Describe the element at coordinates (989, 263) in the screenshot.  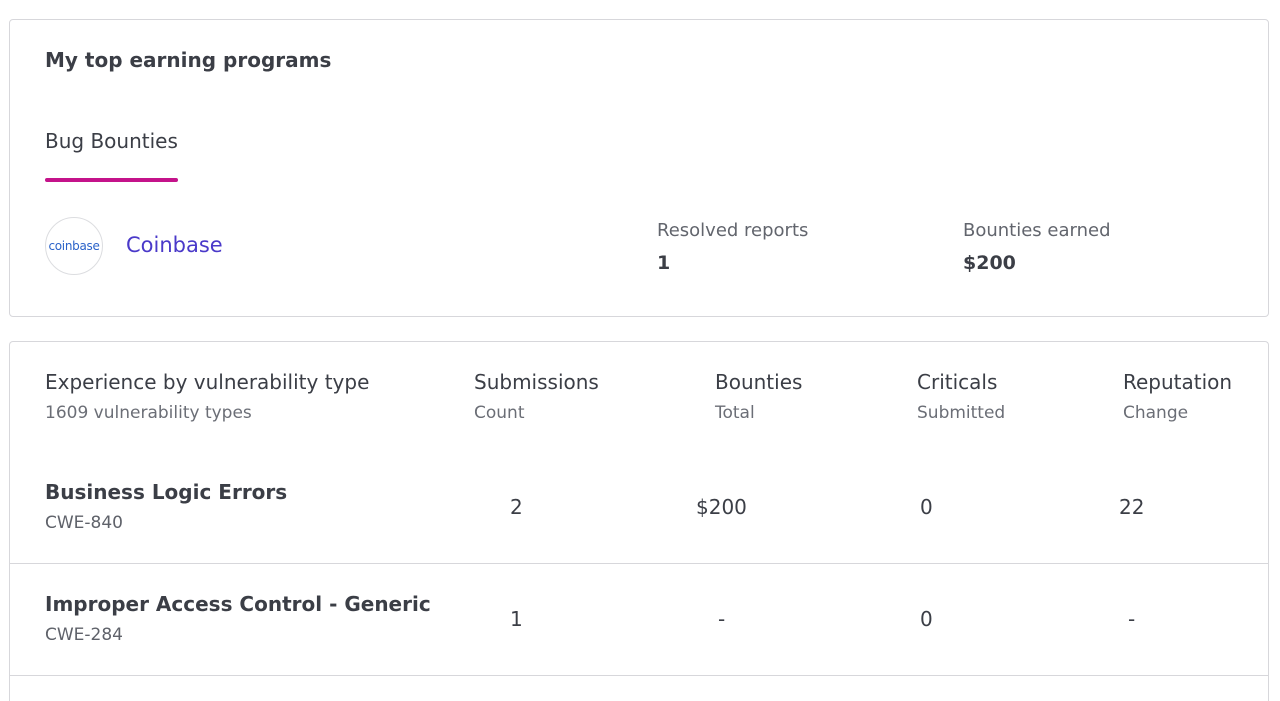
I see `bounties-earned-value: $200` at that location.